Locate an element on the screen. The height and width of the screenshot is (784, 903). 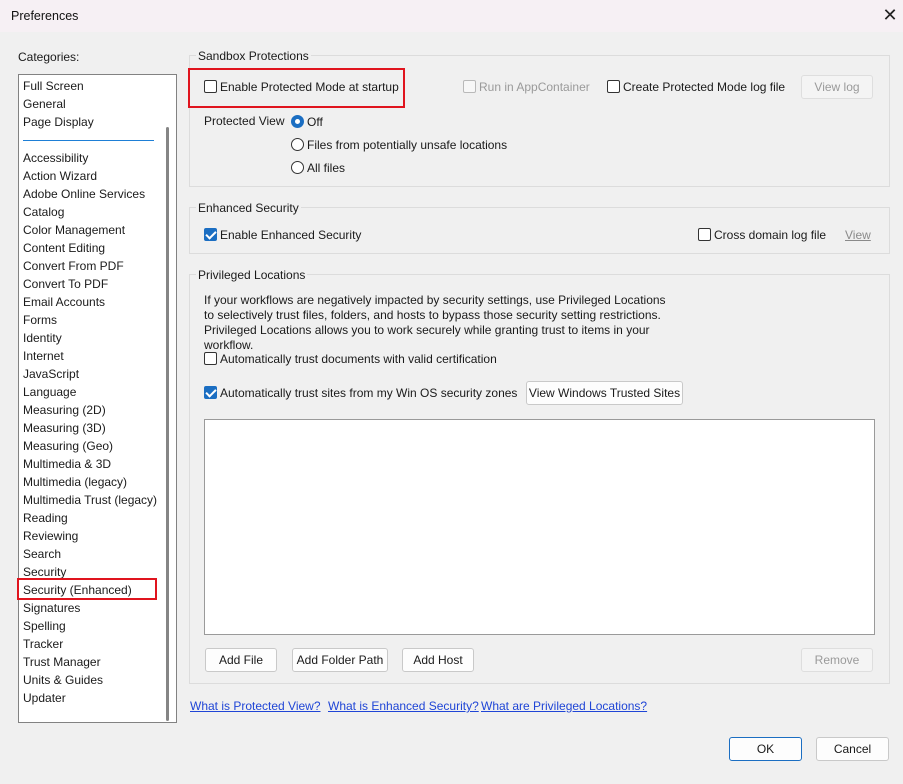
category-item-measuring-geo: Measuring (Geo) is located at coordinates (68, 446).